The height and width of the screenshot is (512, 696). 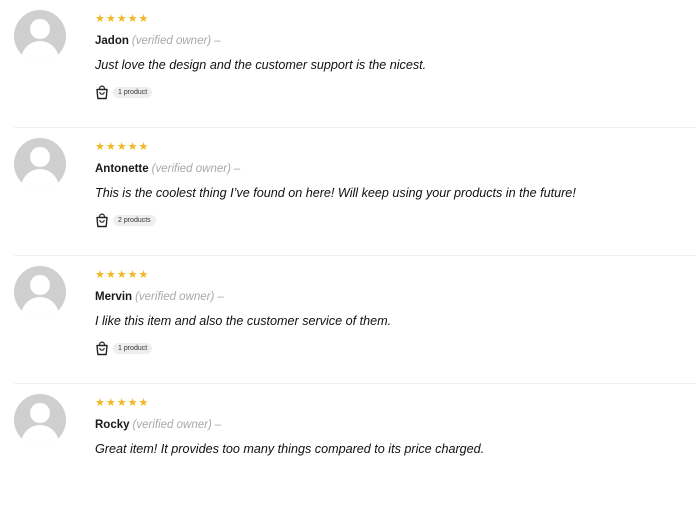 What do you see at coordinates (122, 169) in the screenshot?
I see `author-name: Antonette` at bounding box center [122, 169].